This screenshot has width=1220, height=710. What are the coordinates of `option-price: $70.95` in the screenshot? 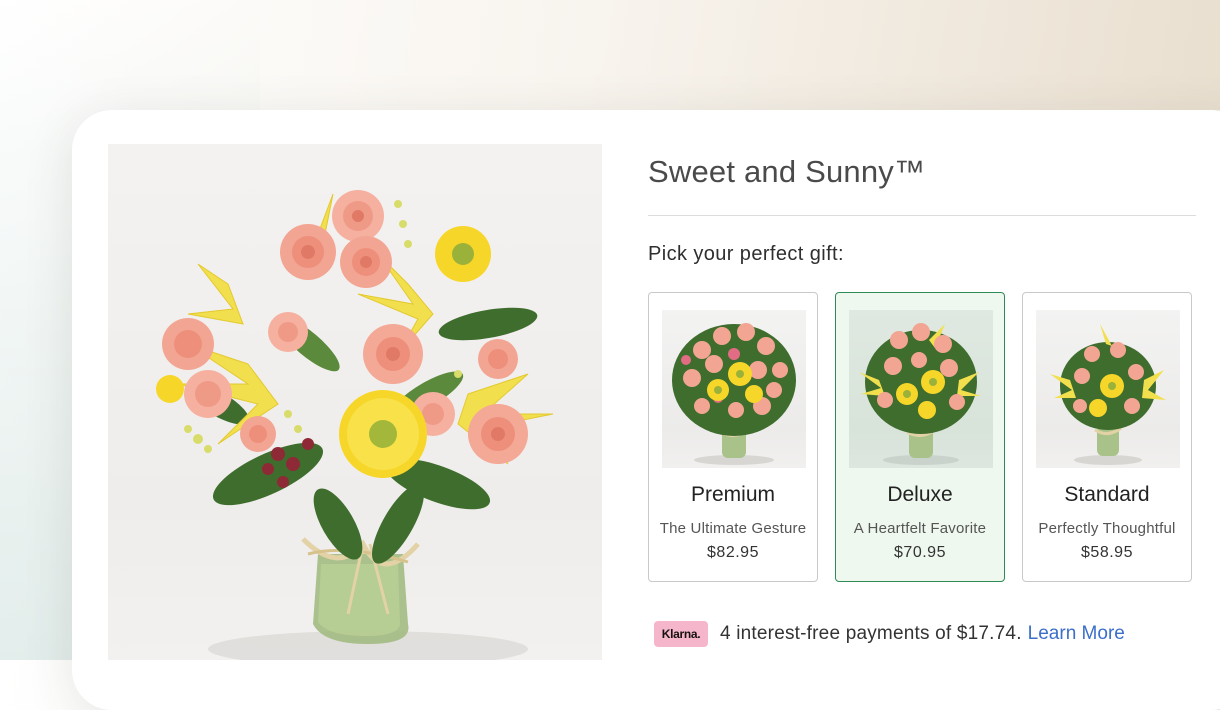 It's located at (920, 552).